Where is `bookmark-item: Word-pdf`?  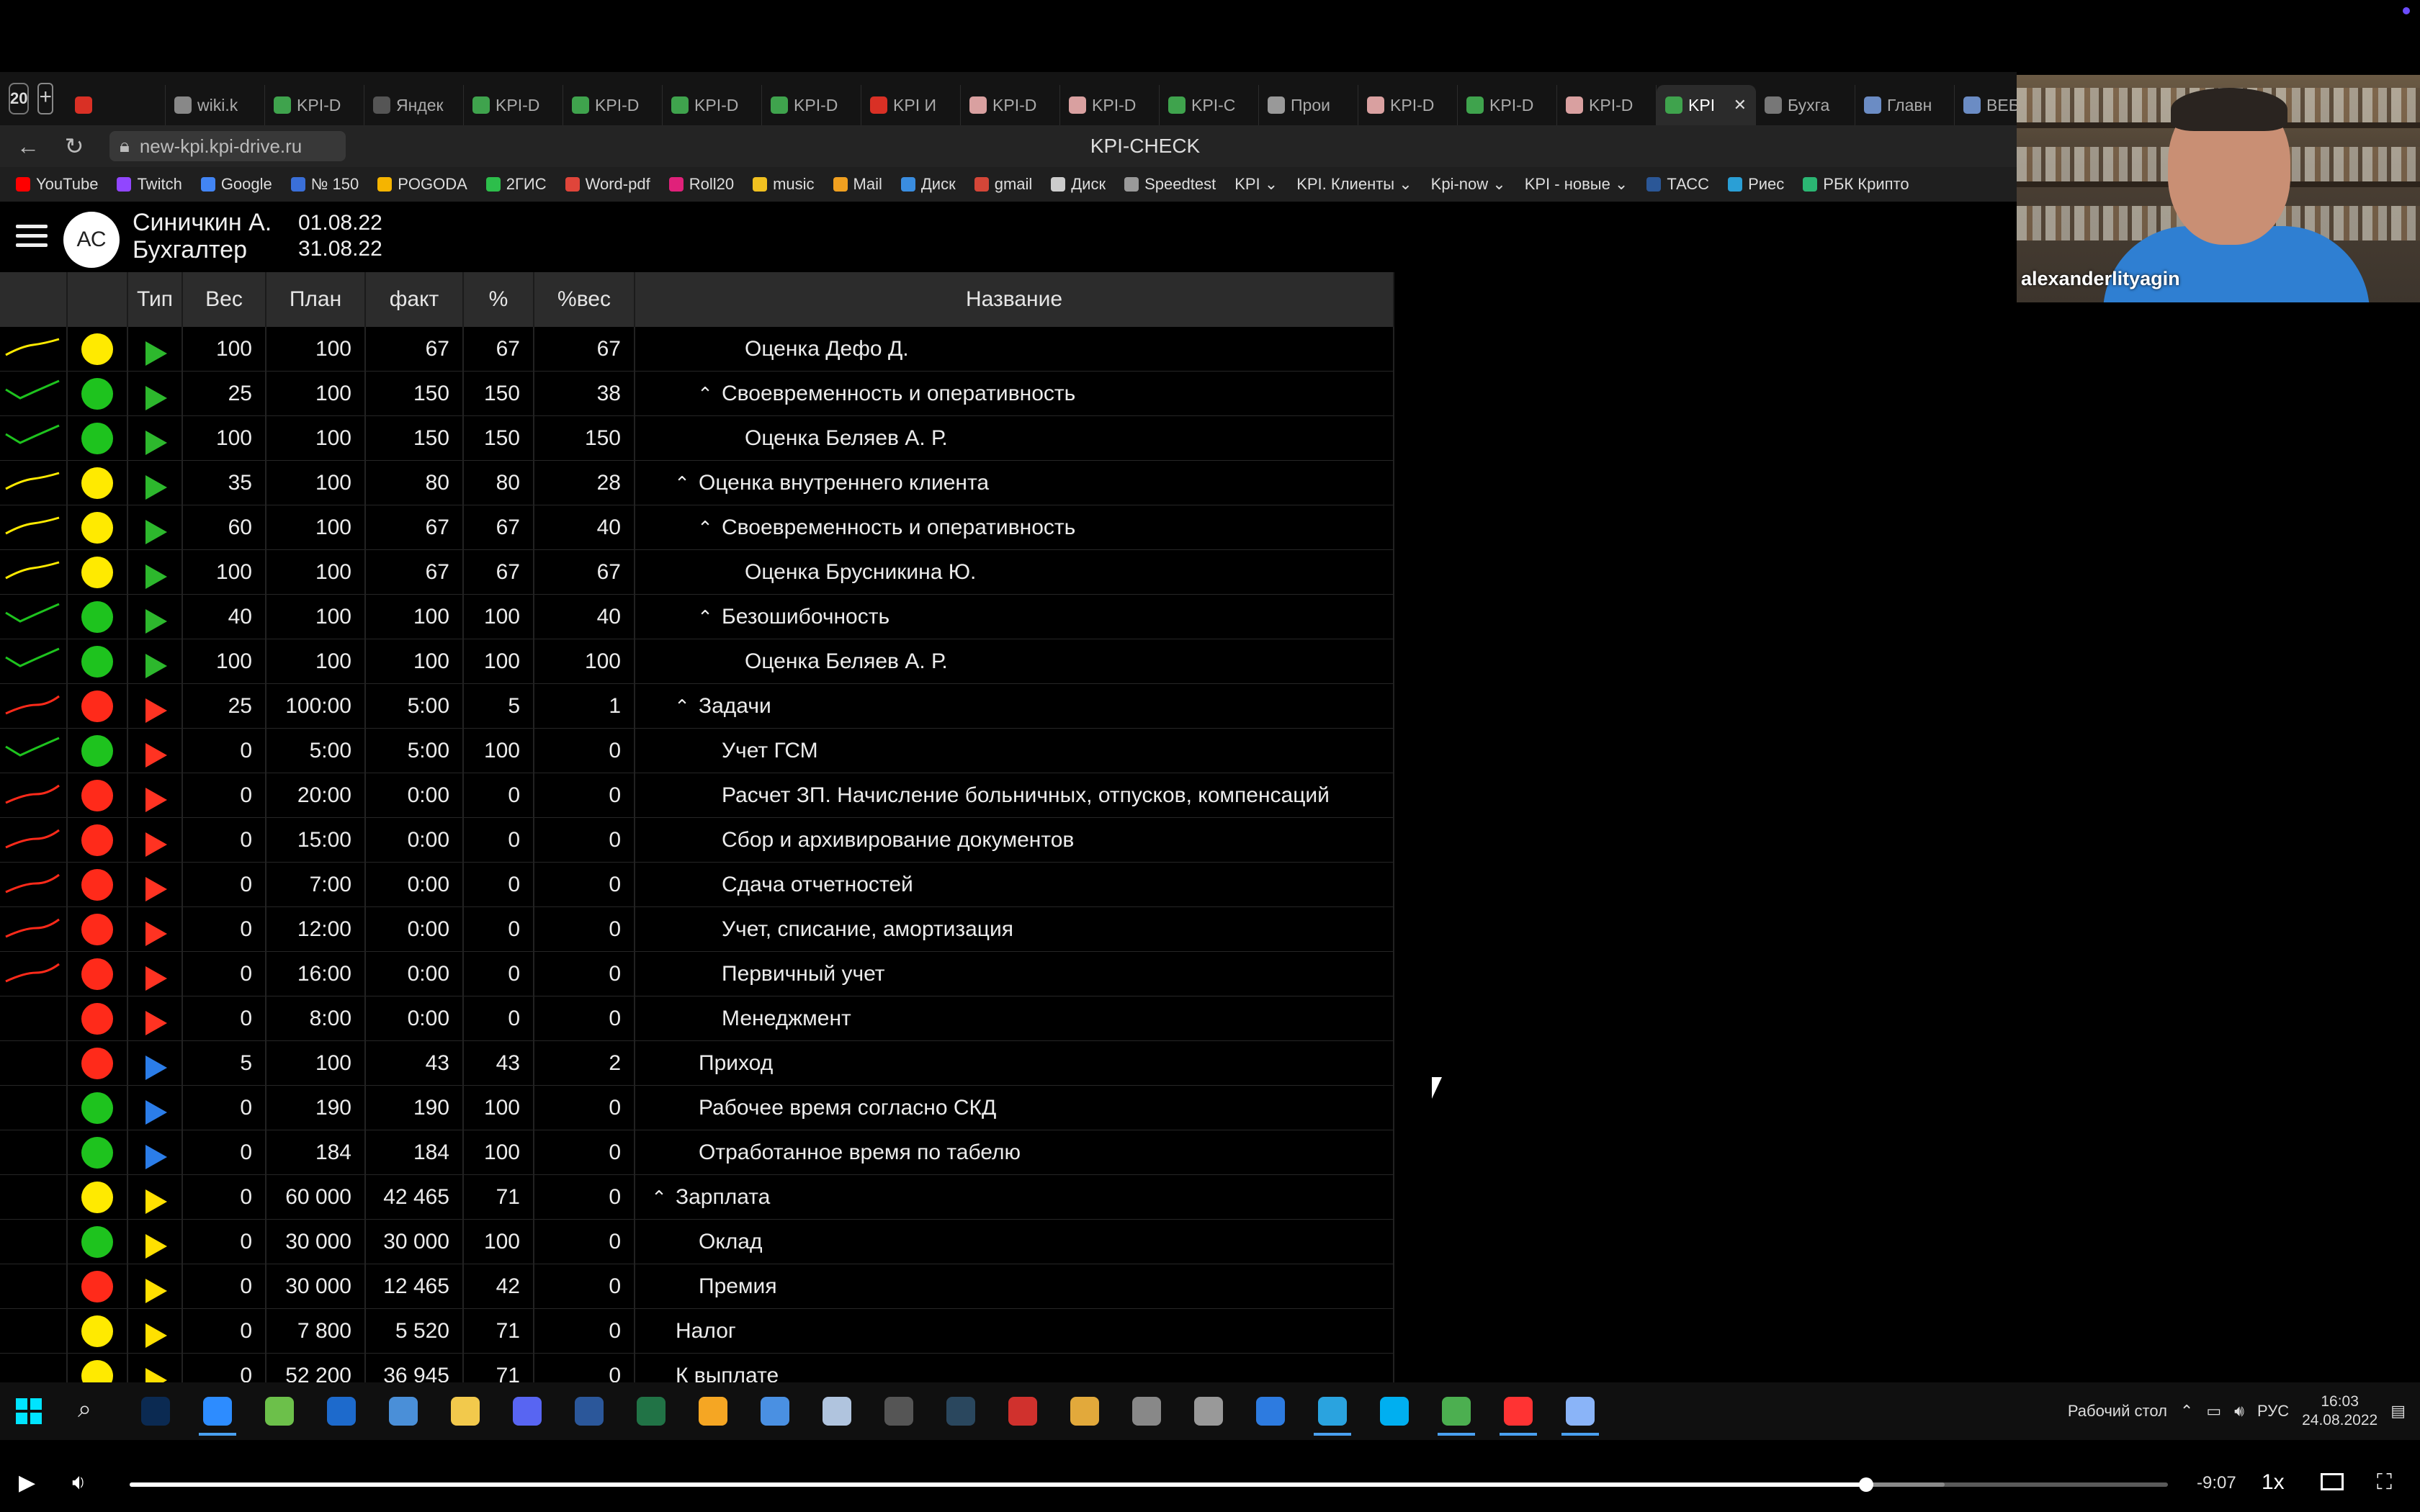
bookmark-item: Word-pdf is located at coordinates (607, 184).